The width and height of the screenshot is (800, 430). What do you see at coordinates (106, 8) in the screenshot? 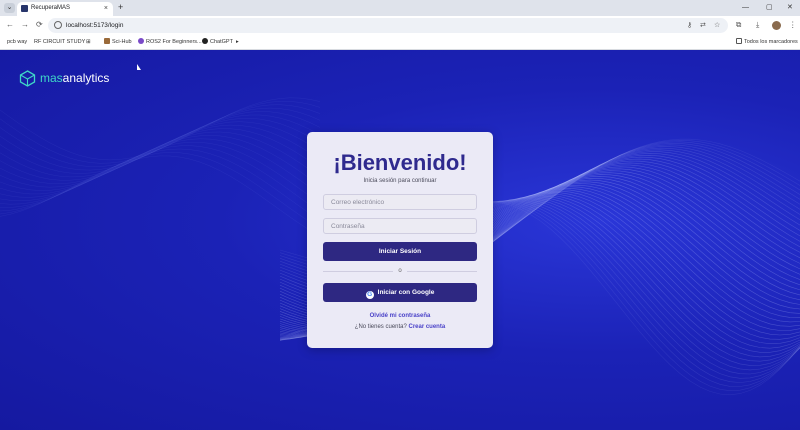
I see `tab-close-icon: ×` at bounding box center [106, 8].